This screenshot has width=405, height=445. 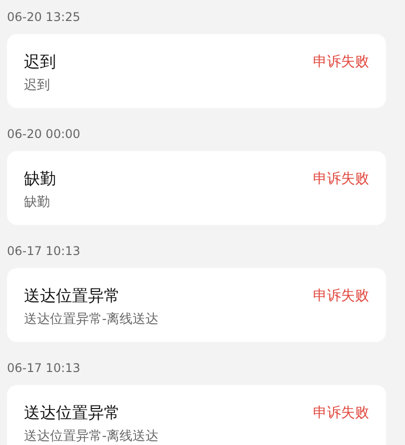 I want to click on record-time: 06-20 00:00, so click(x=43, y=134).